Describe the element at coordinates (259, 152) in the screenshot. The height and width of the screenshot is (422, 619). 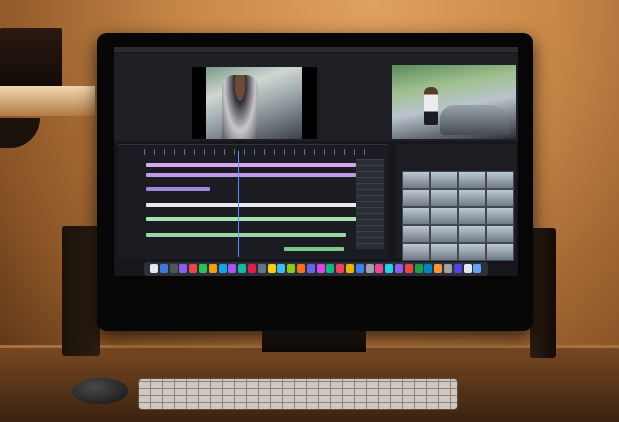
I see `timeline-ruler` at that location.